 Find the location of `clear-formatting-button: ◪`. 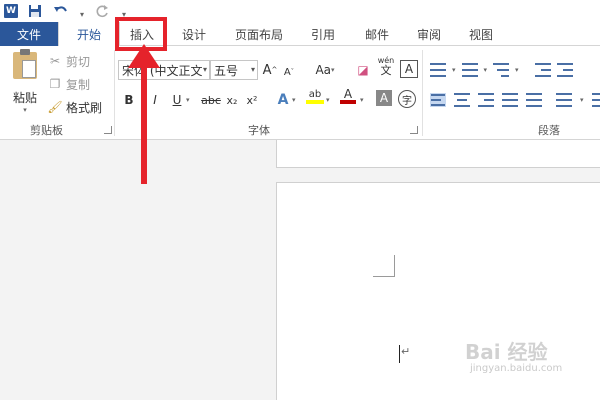

clear-formatting-button: ◪ is located at coordinates (363, 70).